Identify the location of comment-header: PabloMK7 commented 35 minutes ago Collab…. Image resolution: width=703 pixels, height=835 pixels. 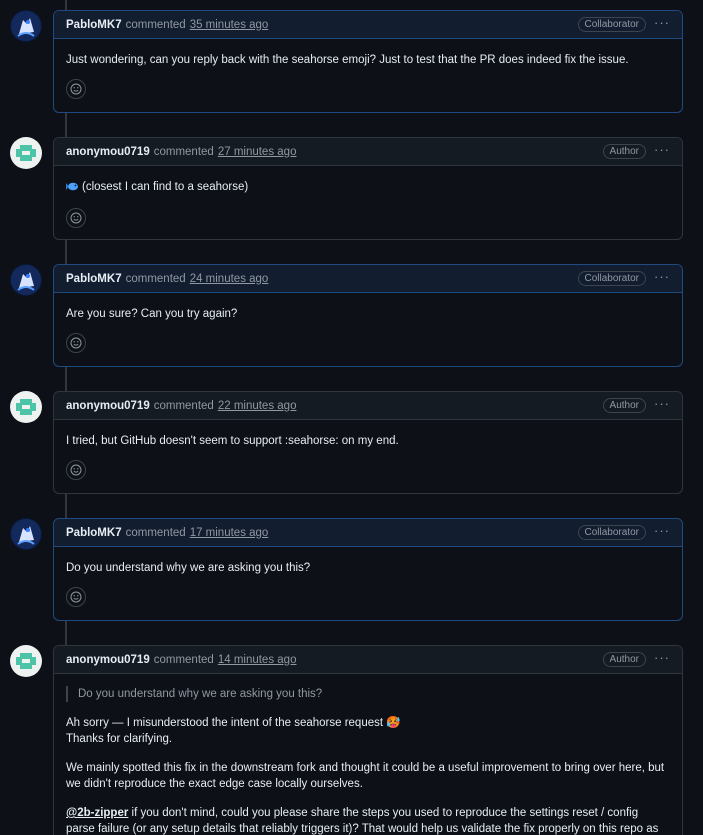
(368, 25).